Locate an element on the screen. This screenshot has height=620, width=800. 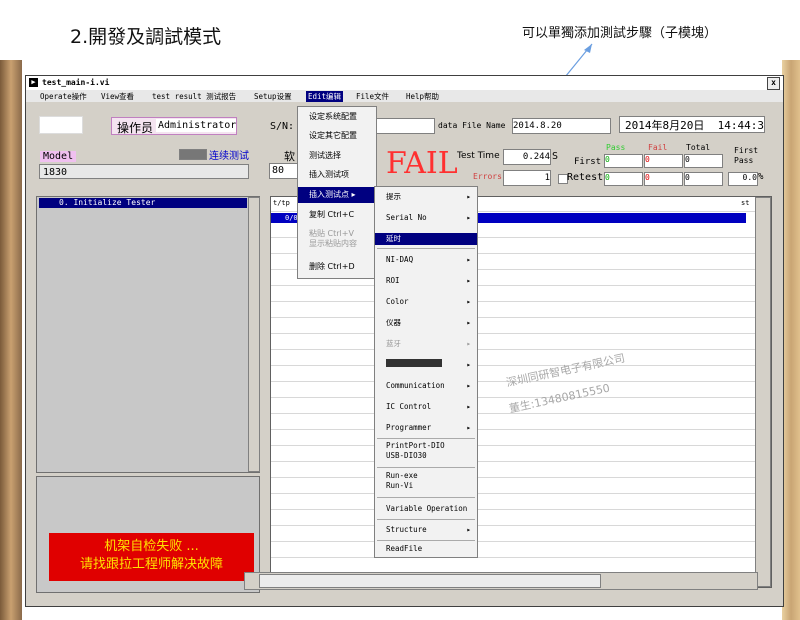
submenu-programmer: Programmer ▸ is located at coordinates (426, 428).